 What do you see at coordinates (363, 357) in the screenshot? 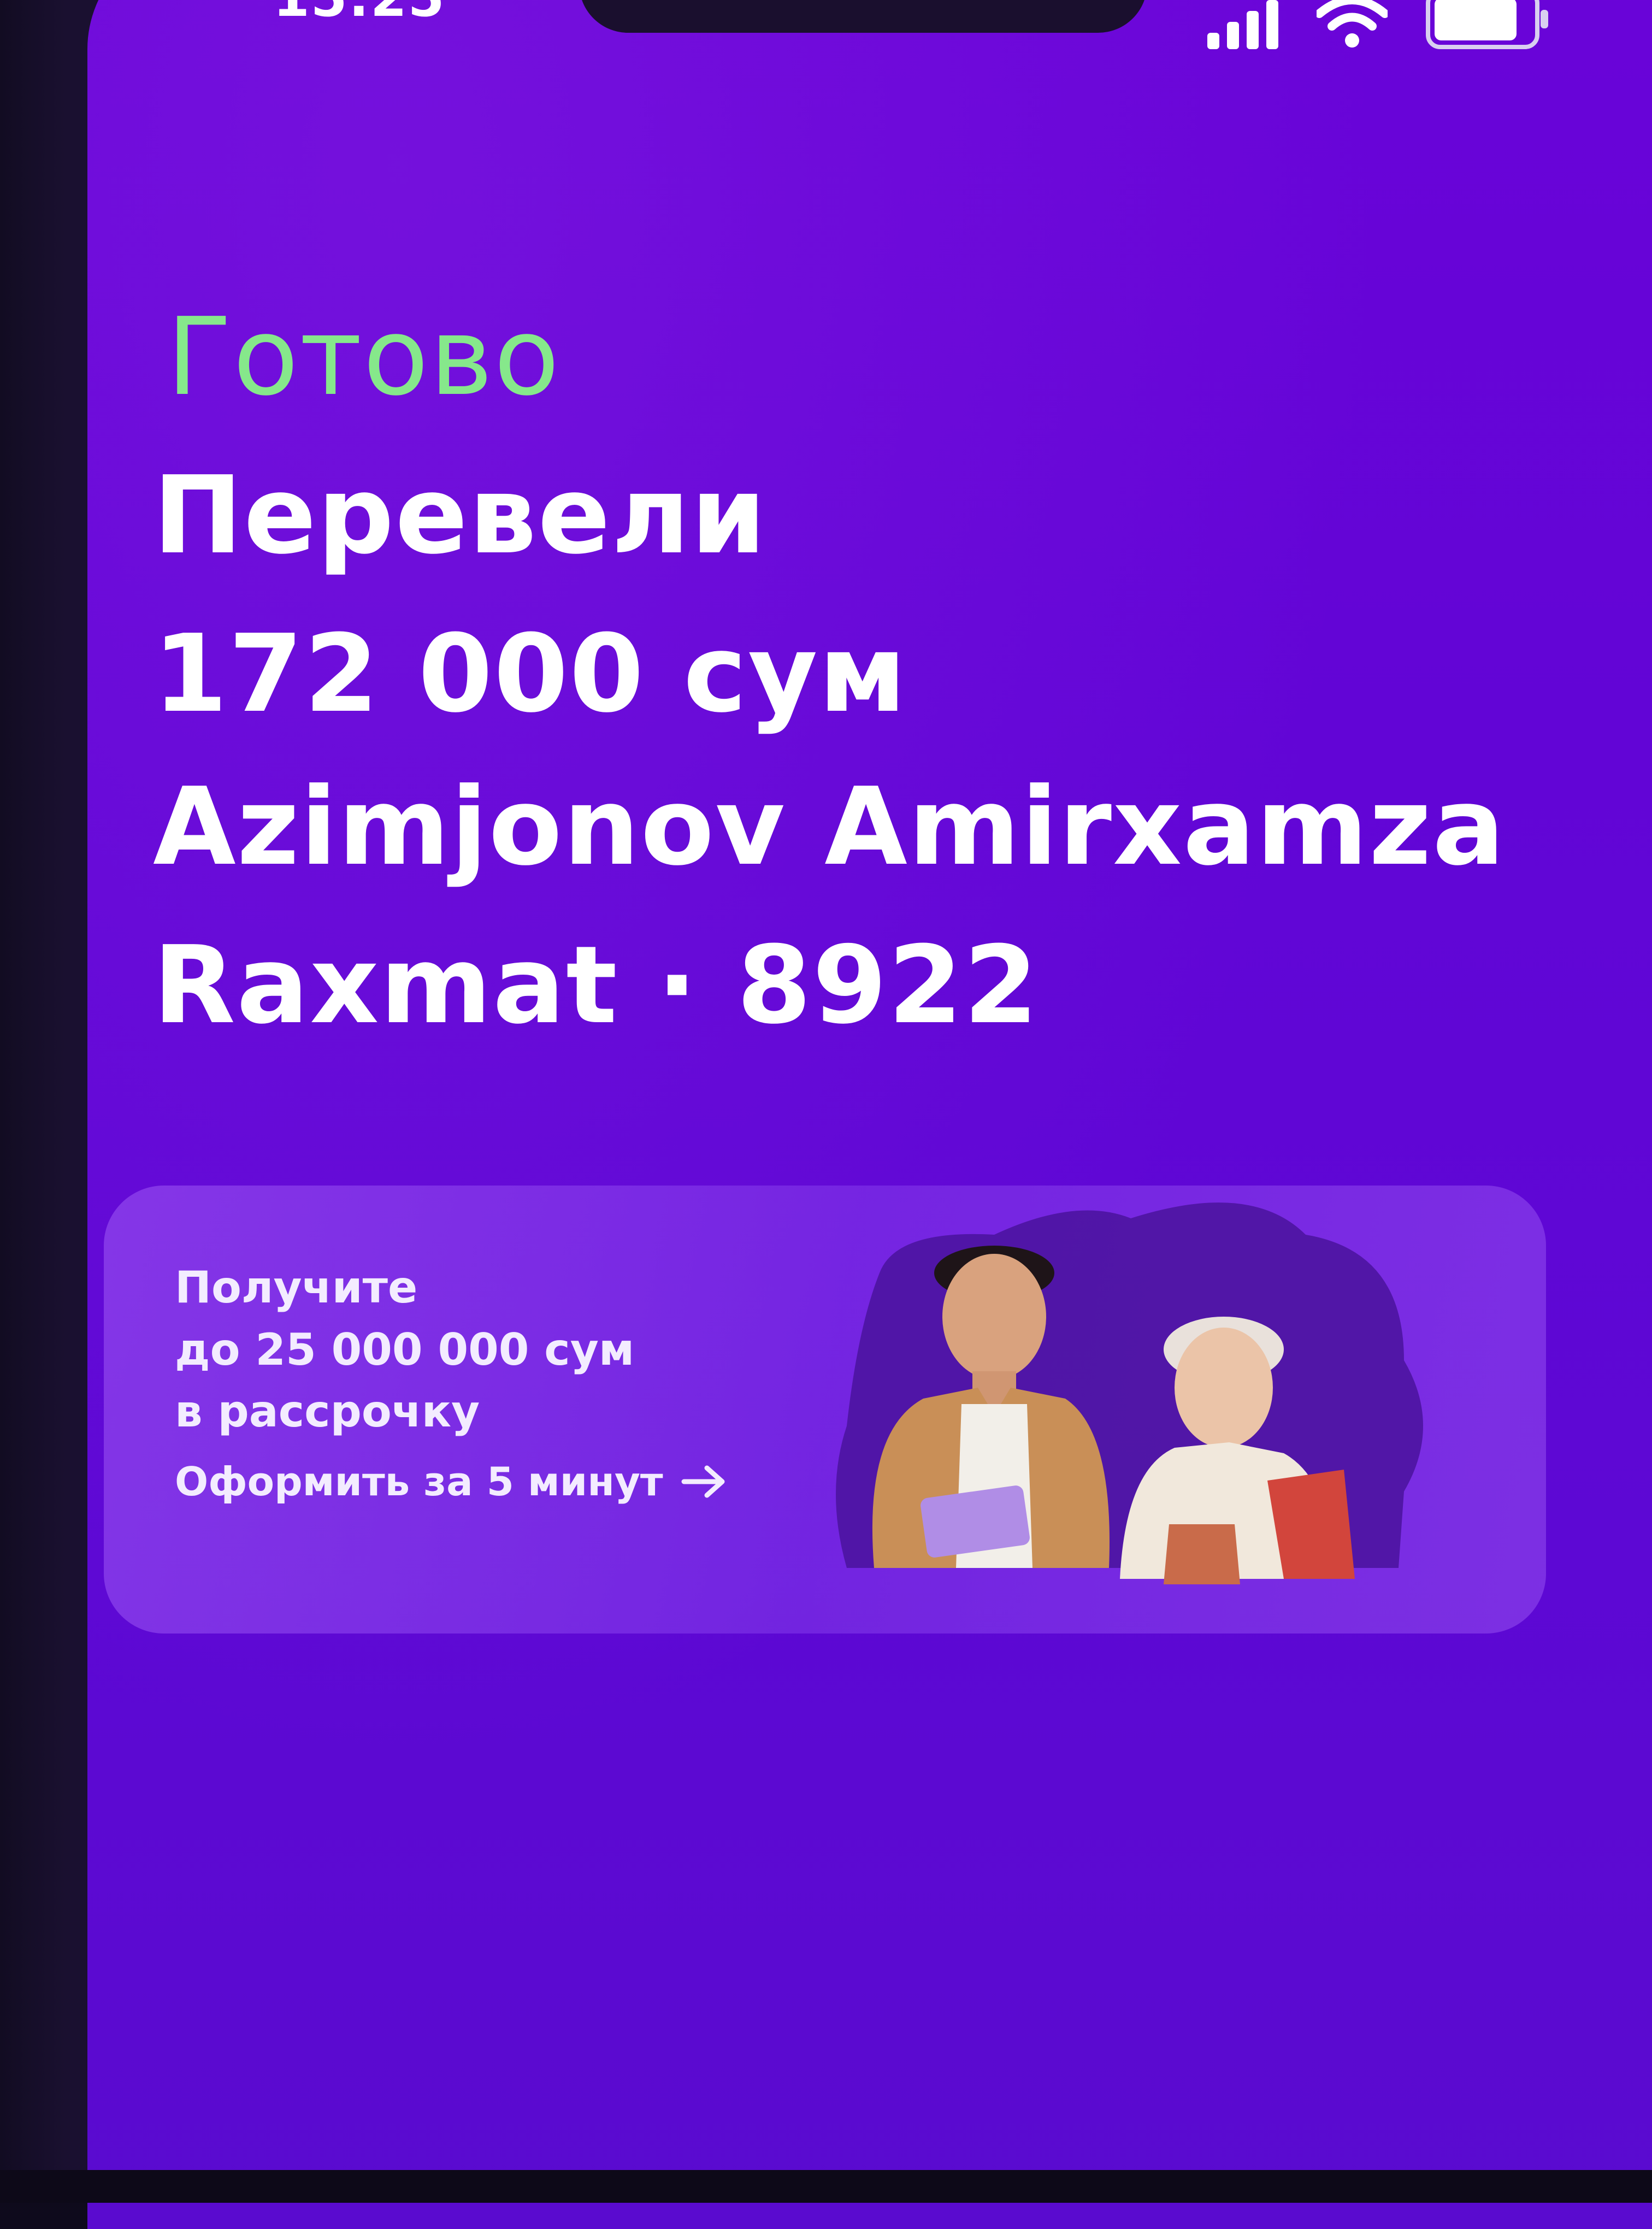
I see `status-done-label: Готово` at bounding box center [363, 357].